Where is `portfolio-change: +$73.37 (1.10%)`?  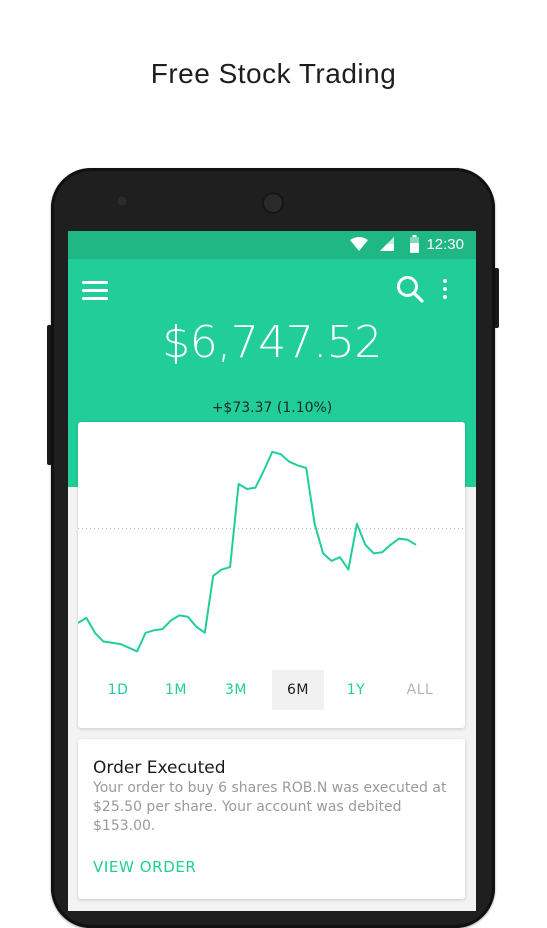
portfolio-change: +$73.37 (1.10%) is located at coordinates (272, 408).